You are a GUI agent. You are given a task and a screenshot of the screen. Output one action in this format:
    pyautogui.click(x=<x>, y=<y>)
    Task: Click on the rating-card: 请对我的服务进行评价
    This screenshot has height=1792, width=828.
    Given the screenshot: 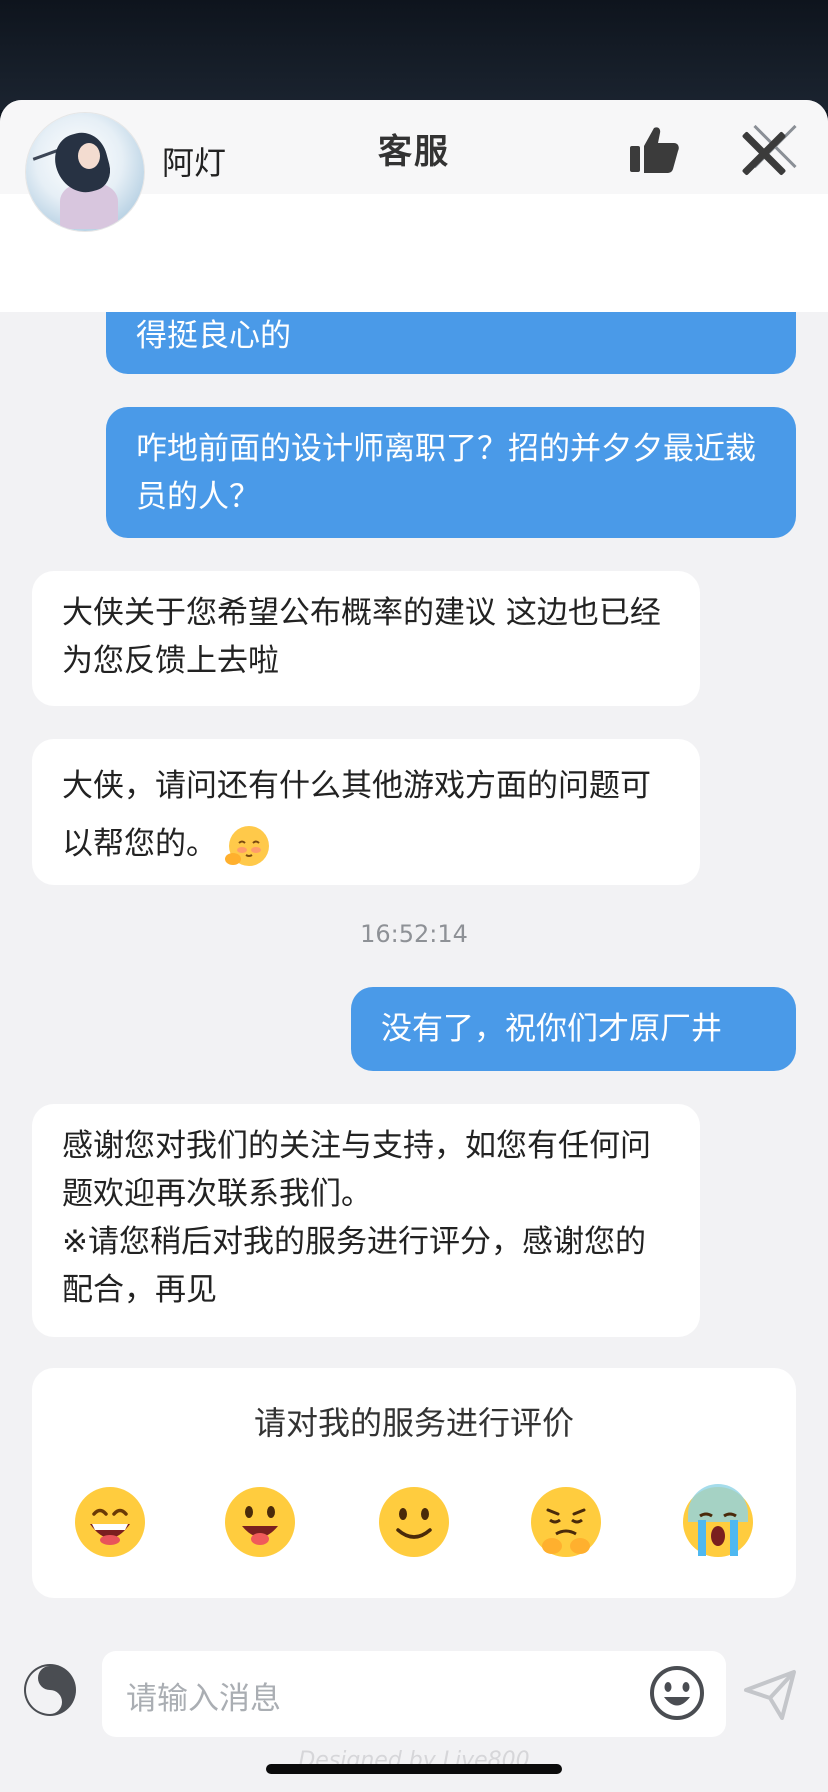 What is the action you would take?
    pyautogui.click(x=414, y=1483)
    